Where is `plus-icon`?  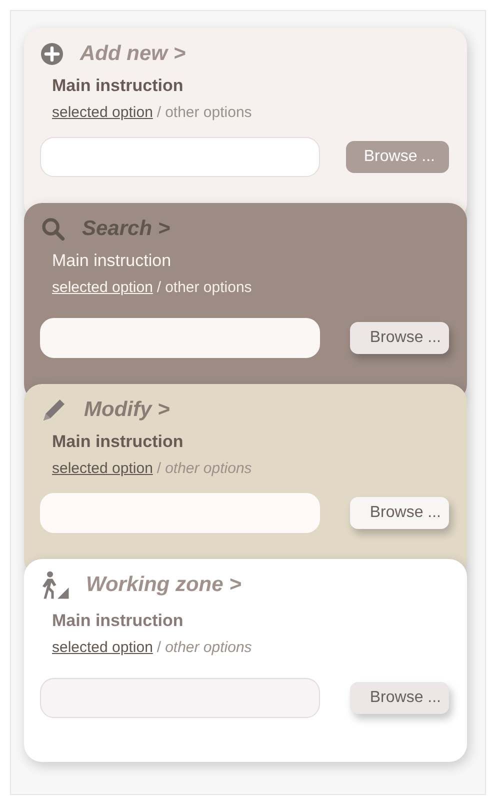
plus-icon is located at coordinates (52, 54).